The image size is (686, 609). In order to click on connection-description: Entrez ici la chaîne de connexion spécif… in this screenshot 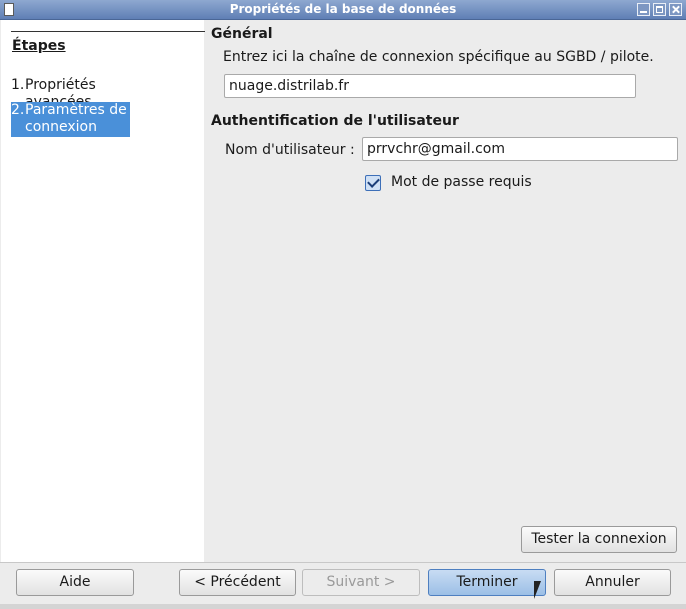, I will do `click(438, 57)`.